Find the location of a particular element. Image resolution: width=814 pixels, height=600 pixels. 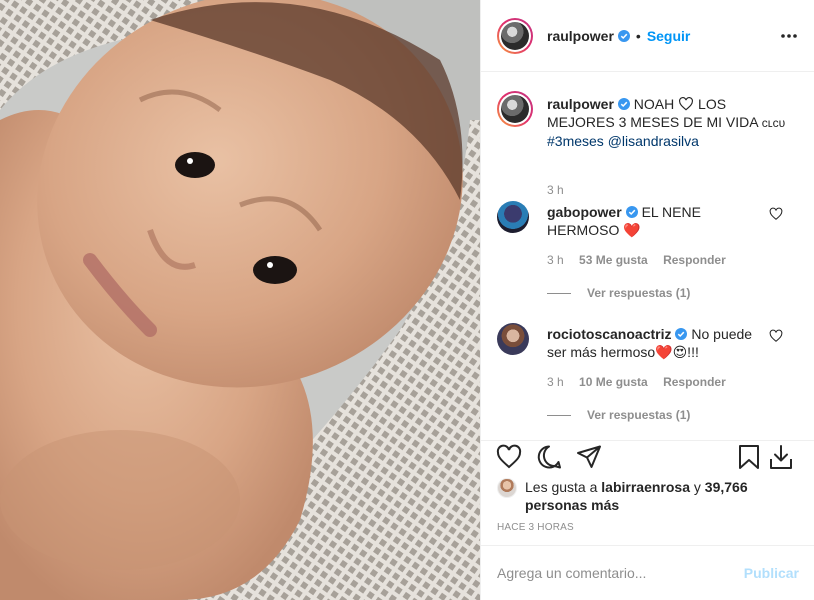

commenter-username: gabopower is located at coordinates (584, 212).